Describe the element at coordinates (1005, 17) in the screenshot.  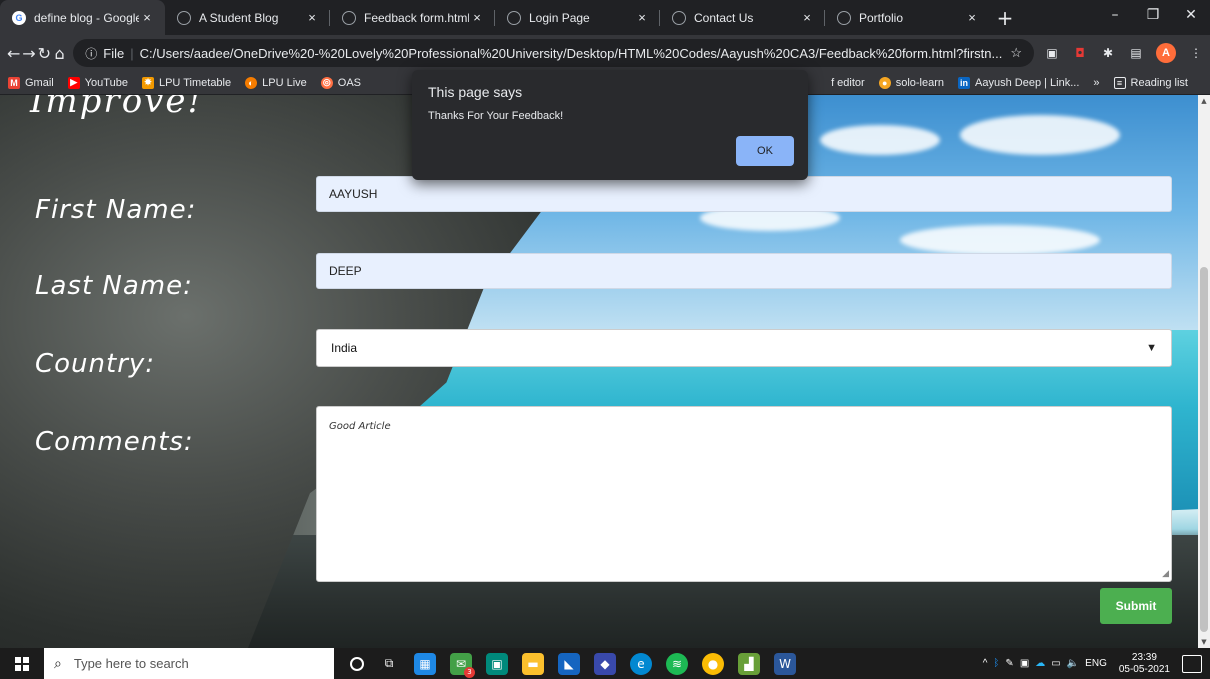
I see `new-tab-button: +` at that location.